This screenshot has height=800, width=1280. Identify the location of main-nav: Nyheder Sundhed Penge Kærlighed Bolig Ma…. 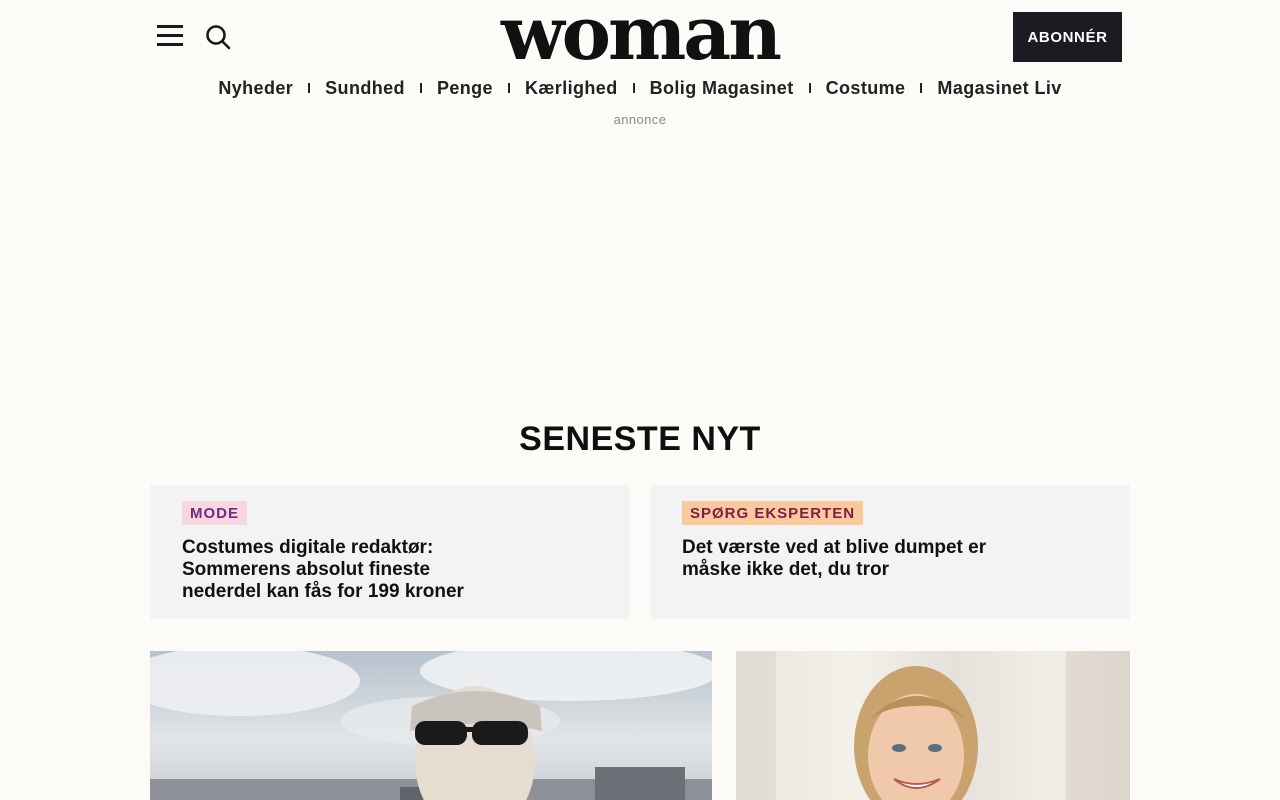
(640, 88).